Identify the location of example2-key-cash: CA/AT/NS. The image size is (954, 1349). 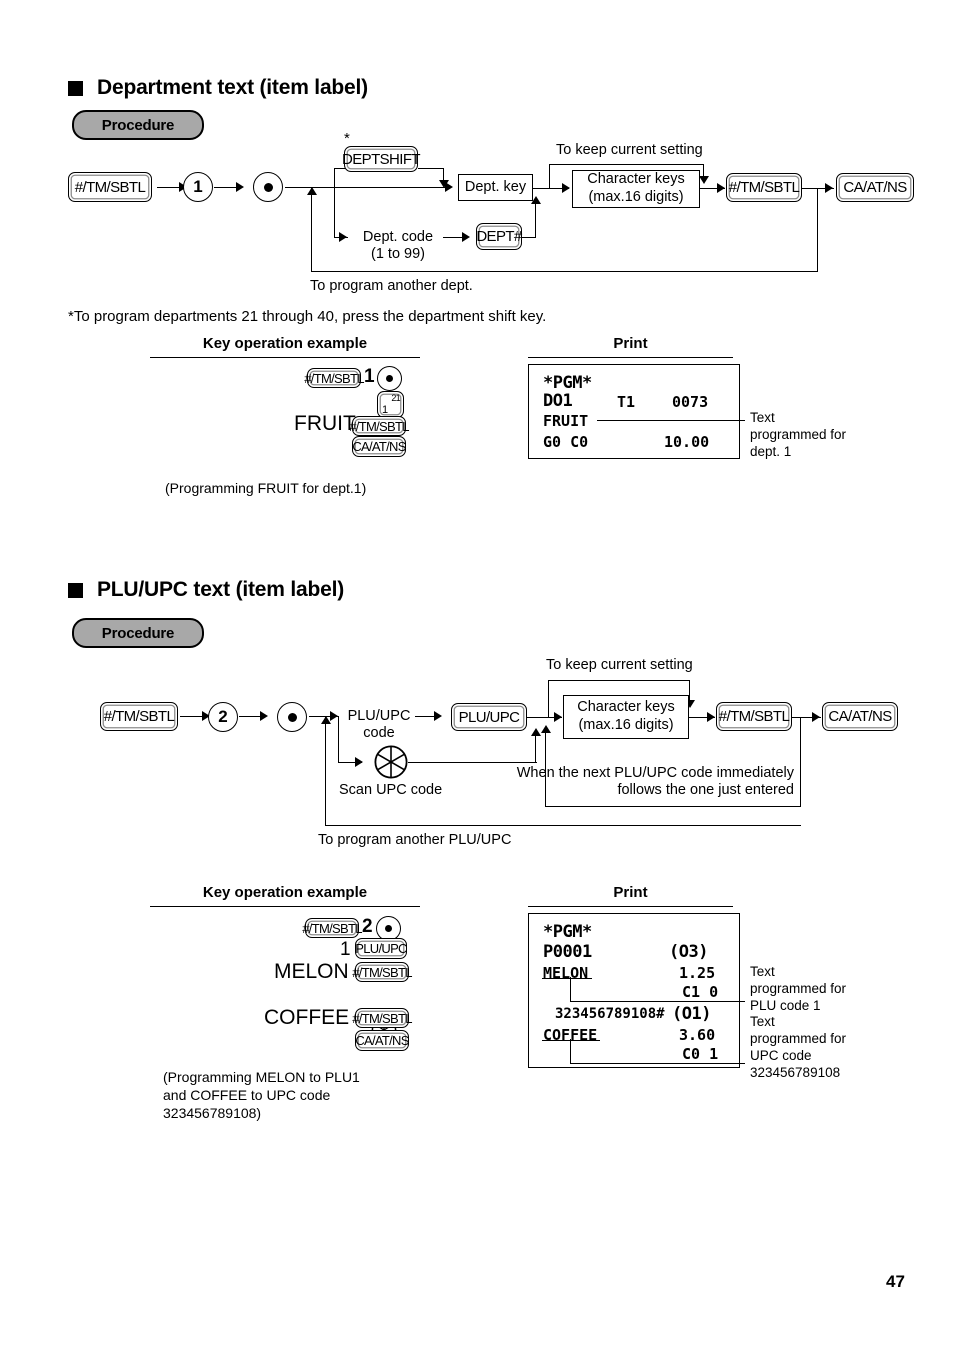
(382, 1040).